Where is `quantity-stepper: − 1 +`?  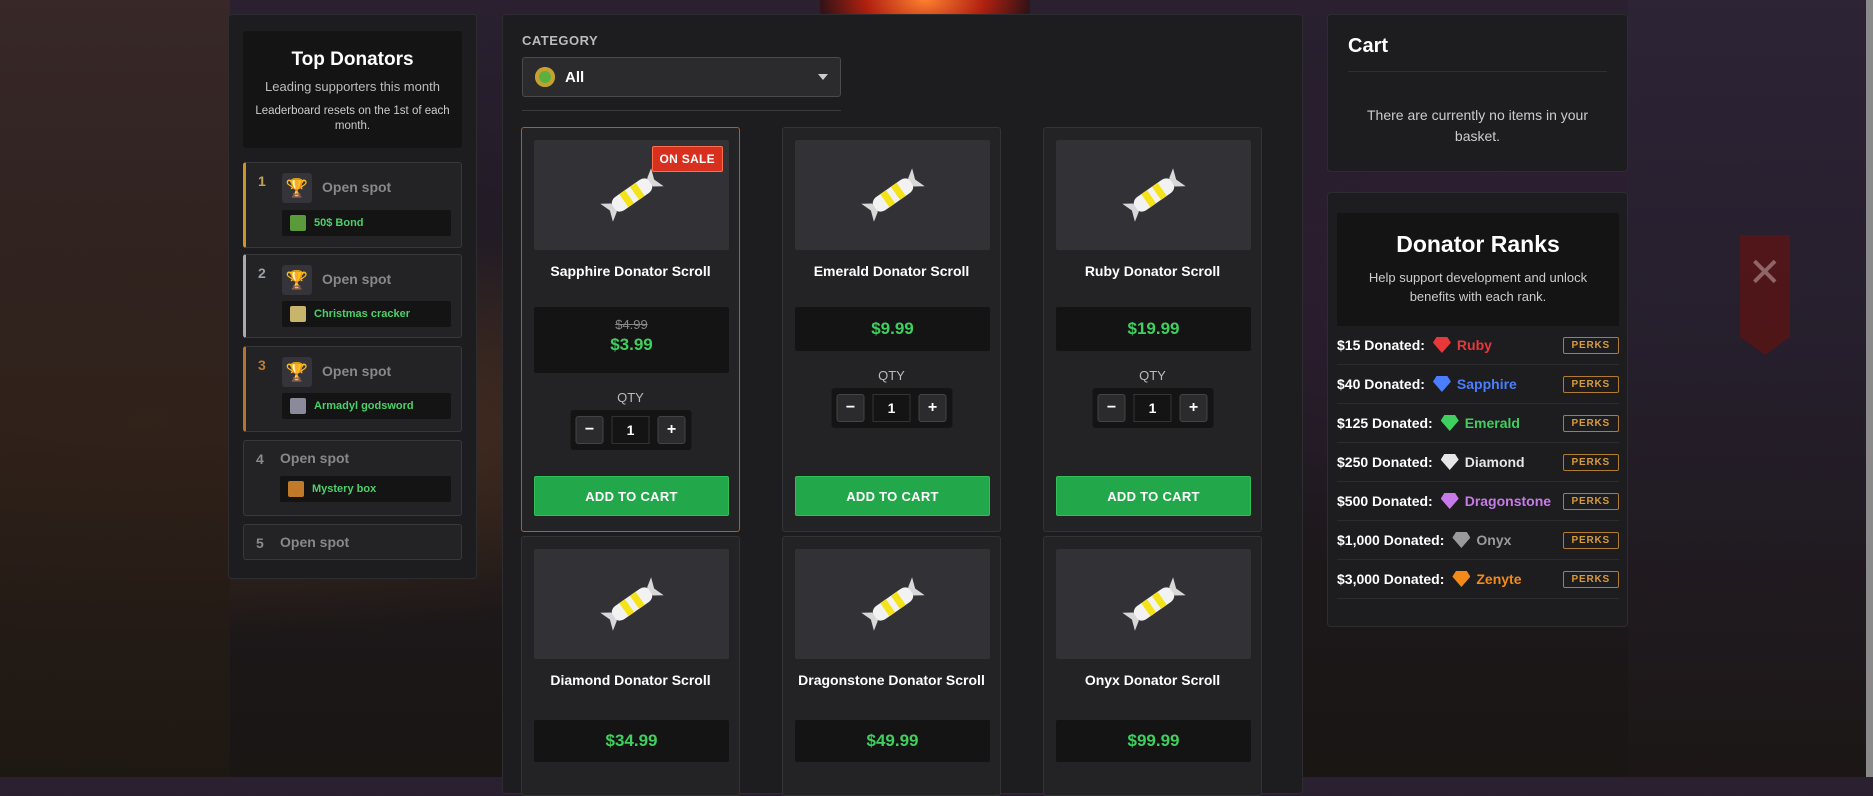 quantity-stepper: − 1 + is located at coordinates (891, 408).